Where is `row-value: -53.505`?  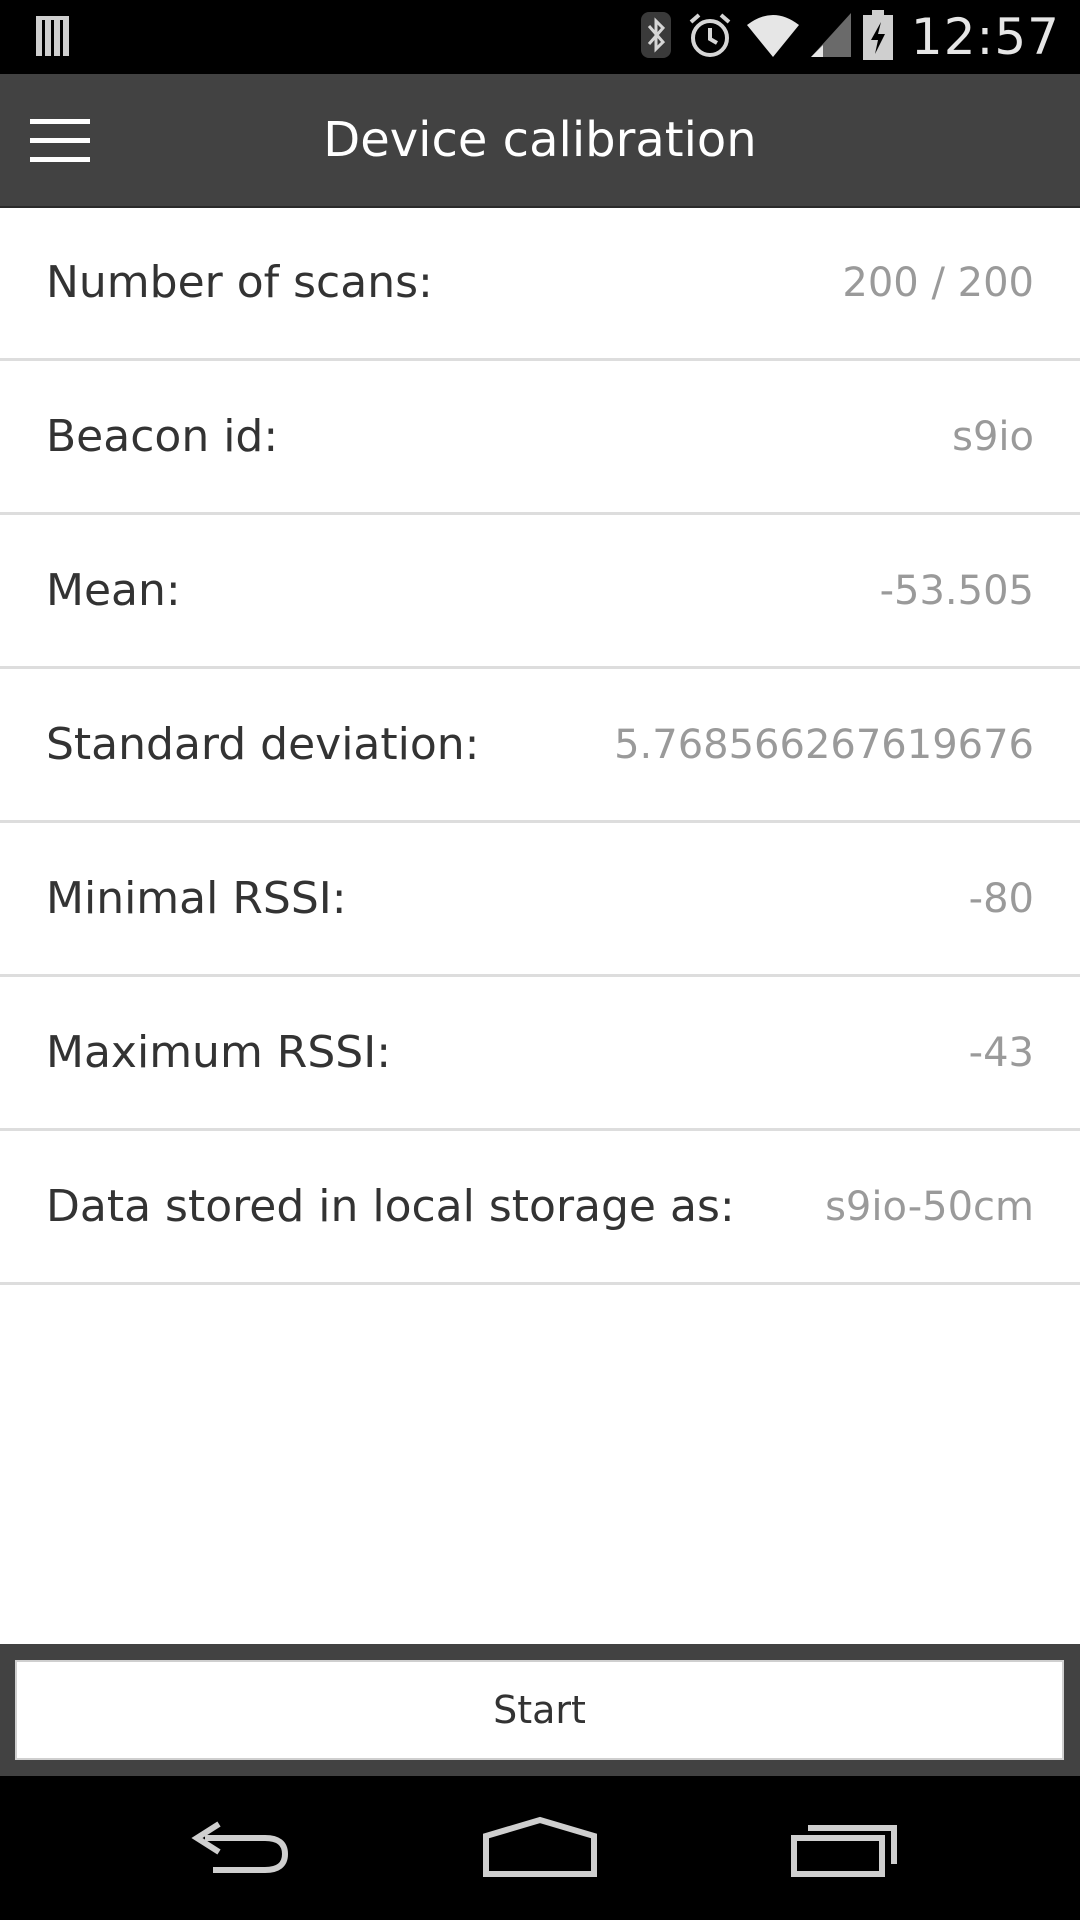 row-value: -53.505 is located at coordinates (956, 590).